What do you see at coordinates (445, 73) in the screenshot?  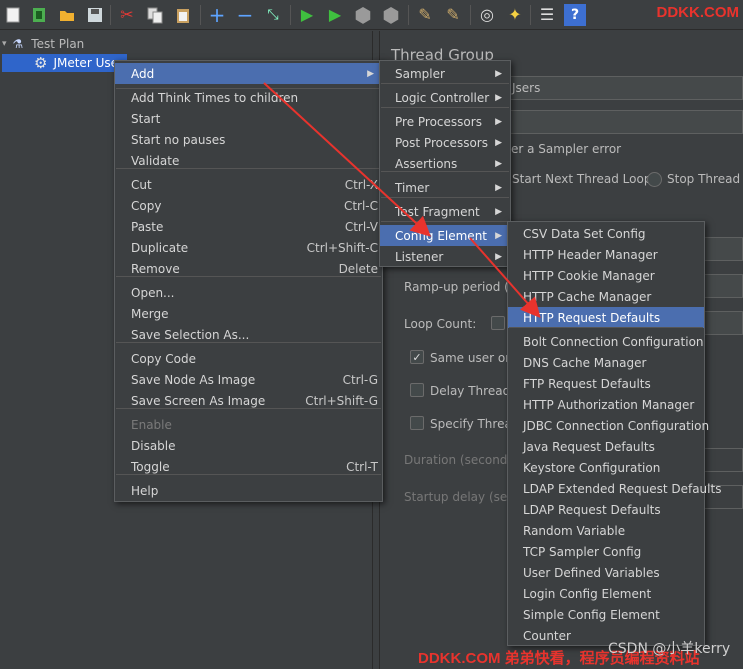 I see `submenu-item-sampler: Sampler ▶` at bounding box center [445, 73].